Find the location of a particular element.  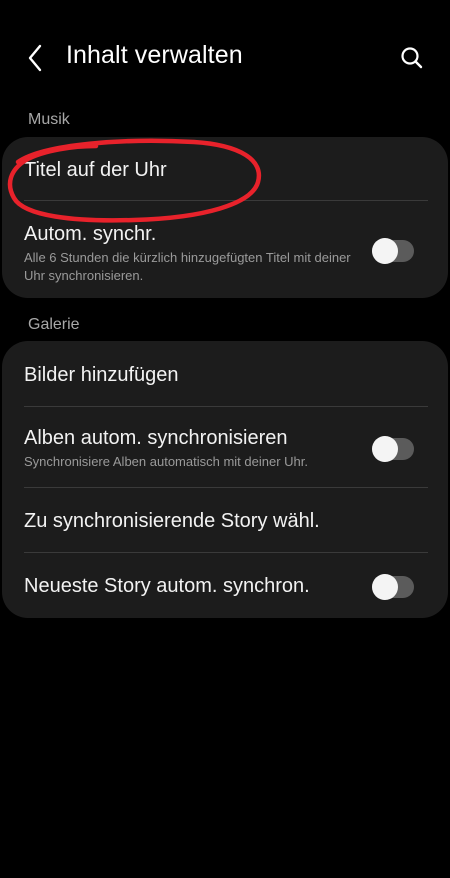

back-button is located at coordinates (37, 58).